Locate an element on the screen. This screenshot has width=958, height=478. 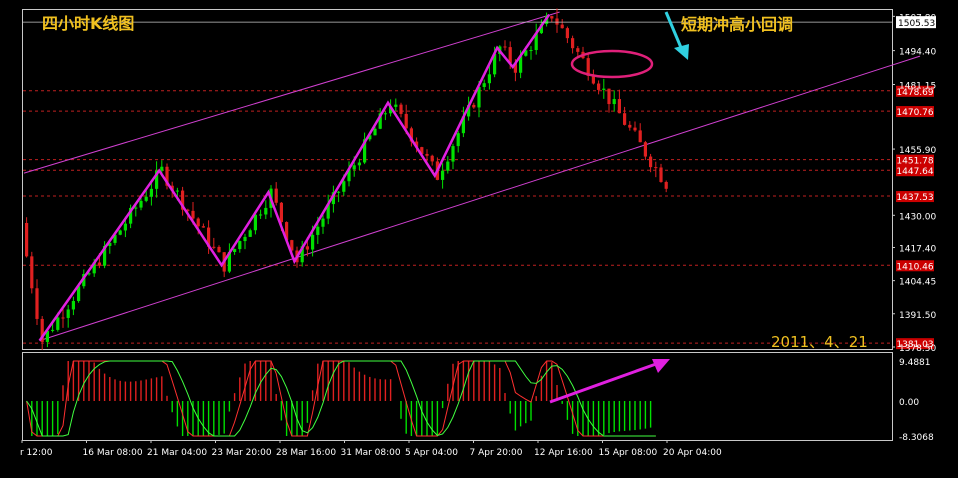
time-tick-label: 15 Apr 08:00 is located at coordinates (628, 453).